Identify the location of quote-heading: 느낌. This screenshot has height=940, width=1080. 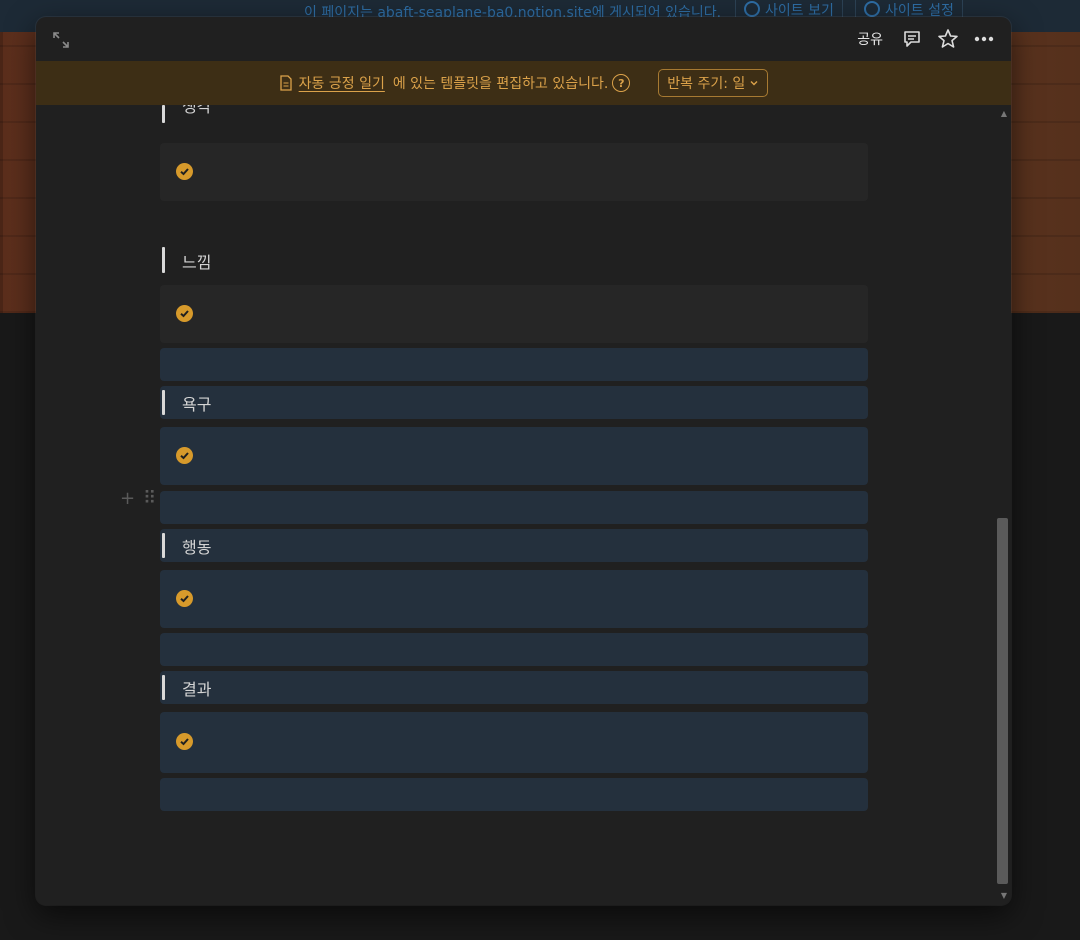
(514, 260).